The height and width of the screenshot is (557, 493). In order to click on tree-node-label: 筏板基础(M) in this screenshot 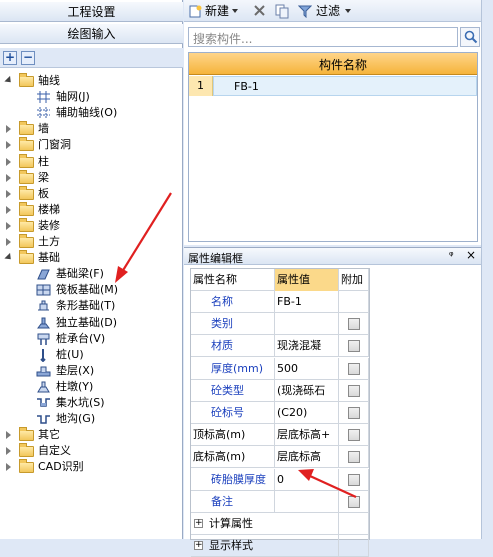, I will do `click(87, 290)`.